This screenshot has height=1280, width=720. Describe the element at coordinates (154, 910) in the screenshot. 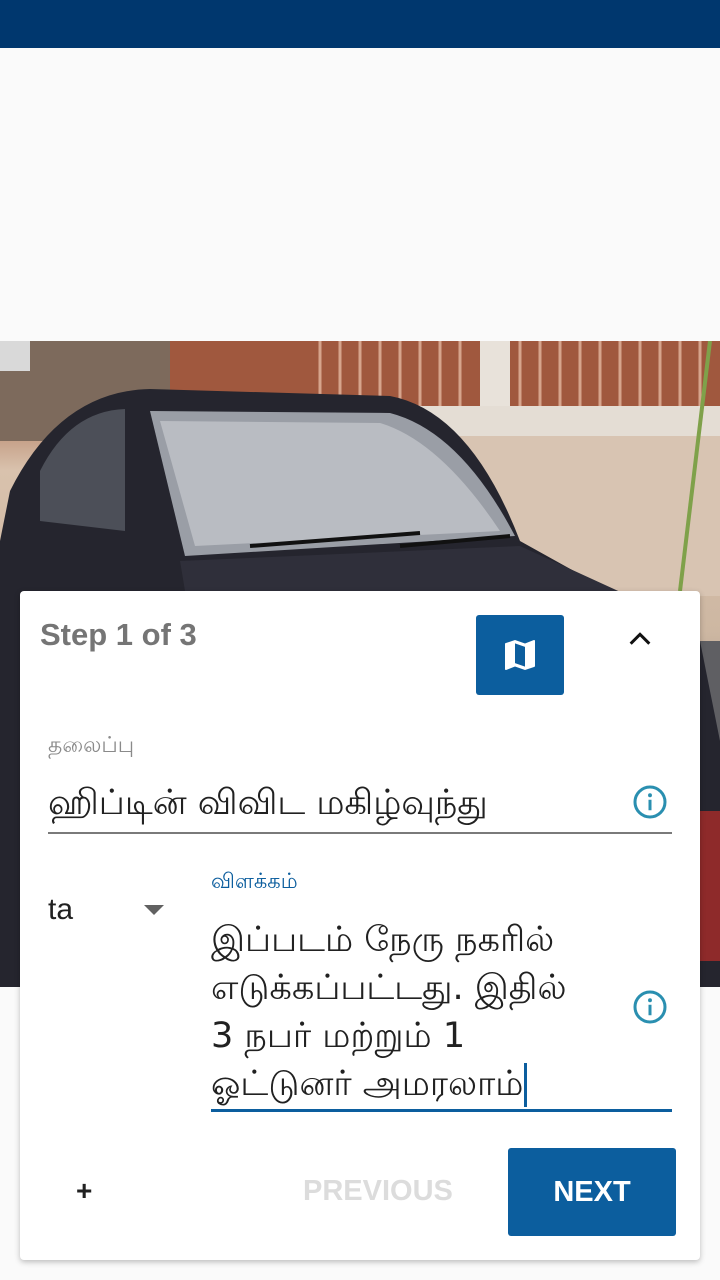

I see `dropdown-arrow-icon` at that location.